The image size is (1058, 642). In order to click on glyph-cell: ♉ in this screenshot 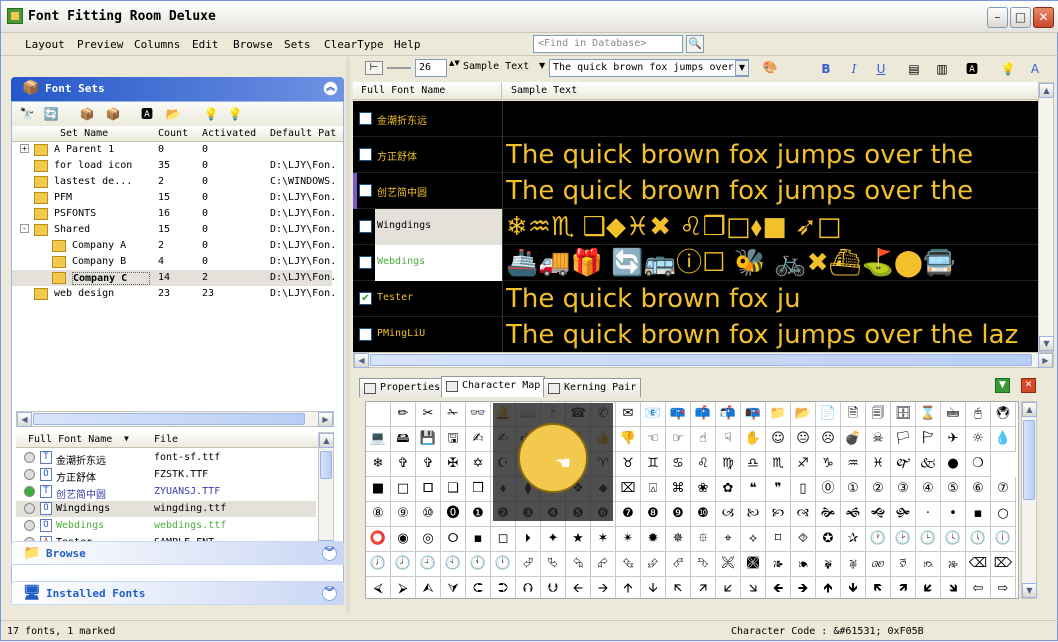, I will do `click(628, 464)`.